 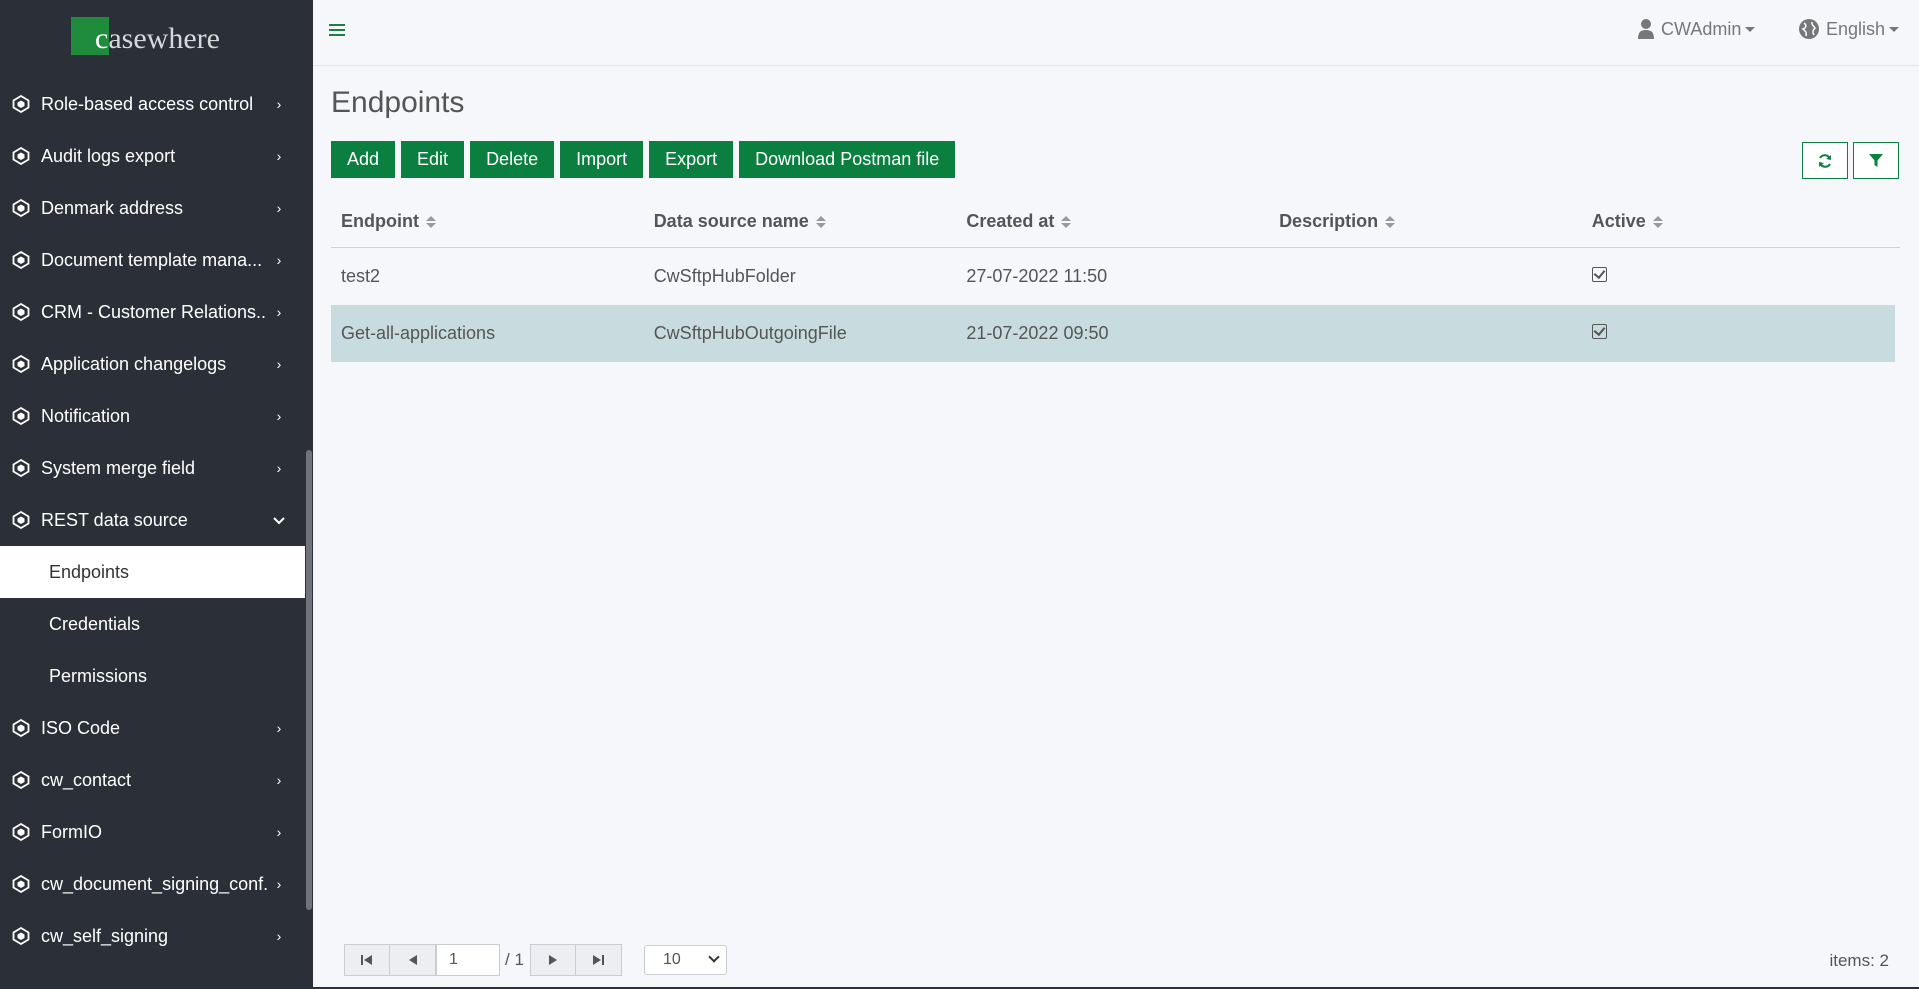 What do you see at coordinates (514, 959) in the screenshot?
I see `page-total: / 1` at bounding box center [514, 959].